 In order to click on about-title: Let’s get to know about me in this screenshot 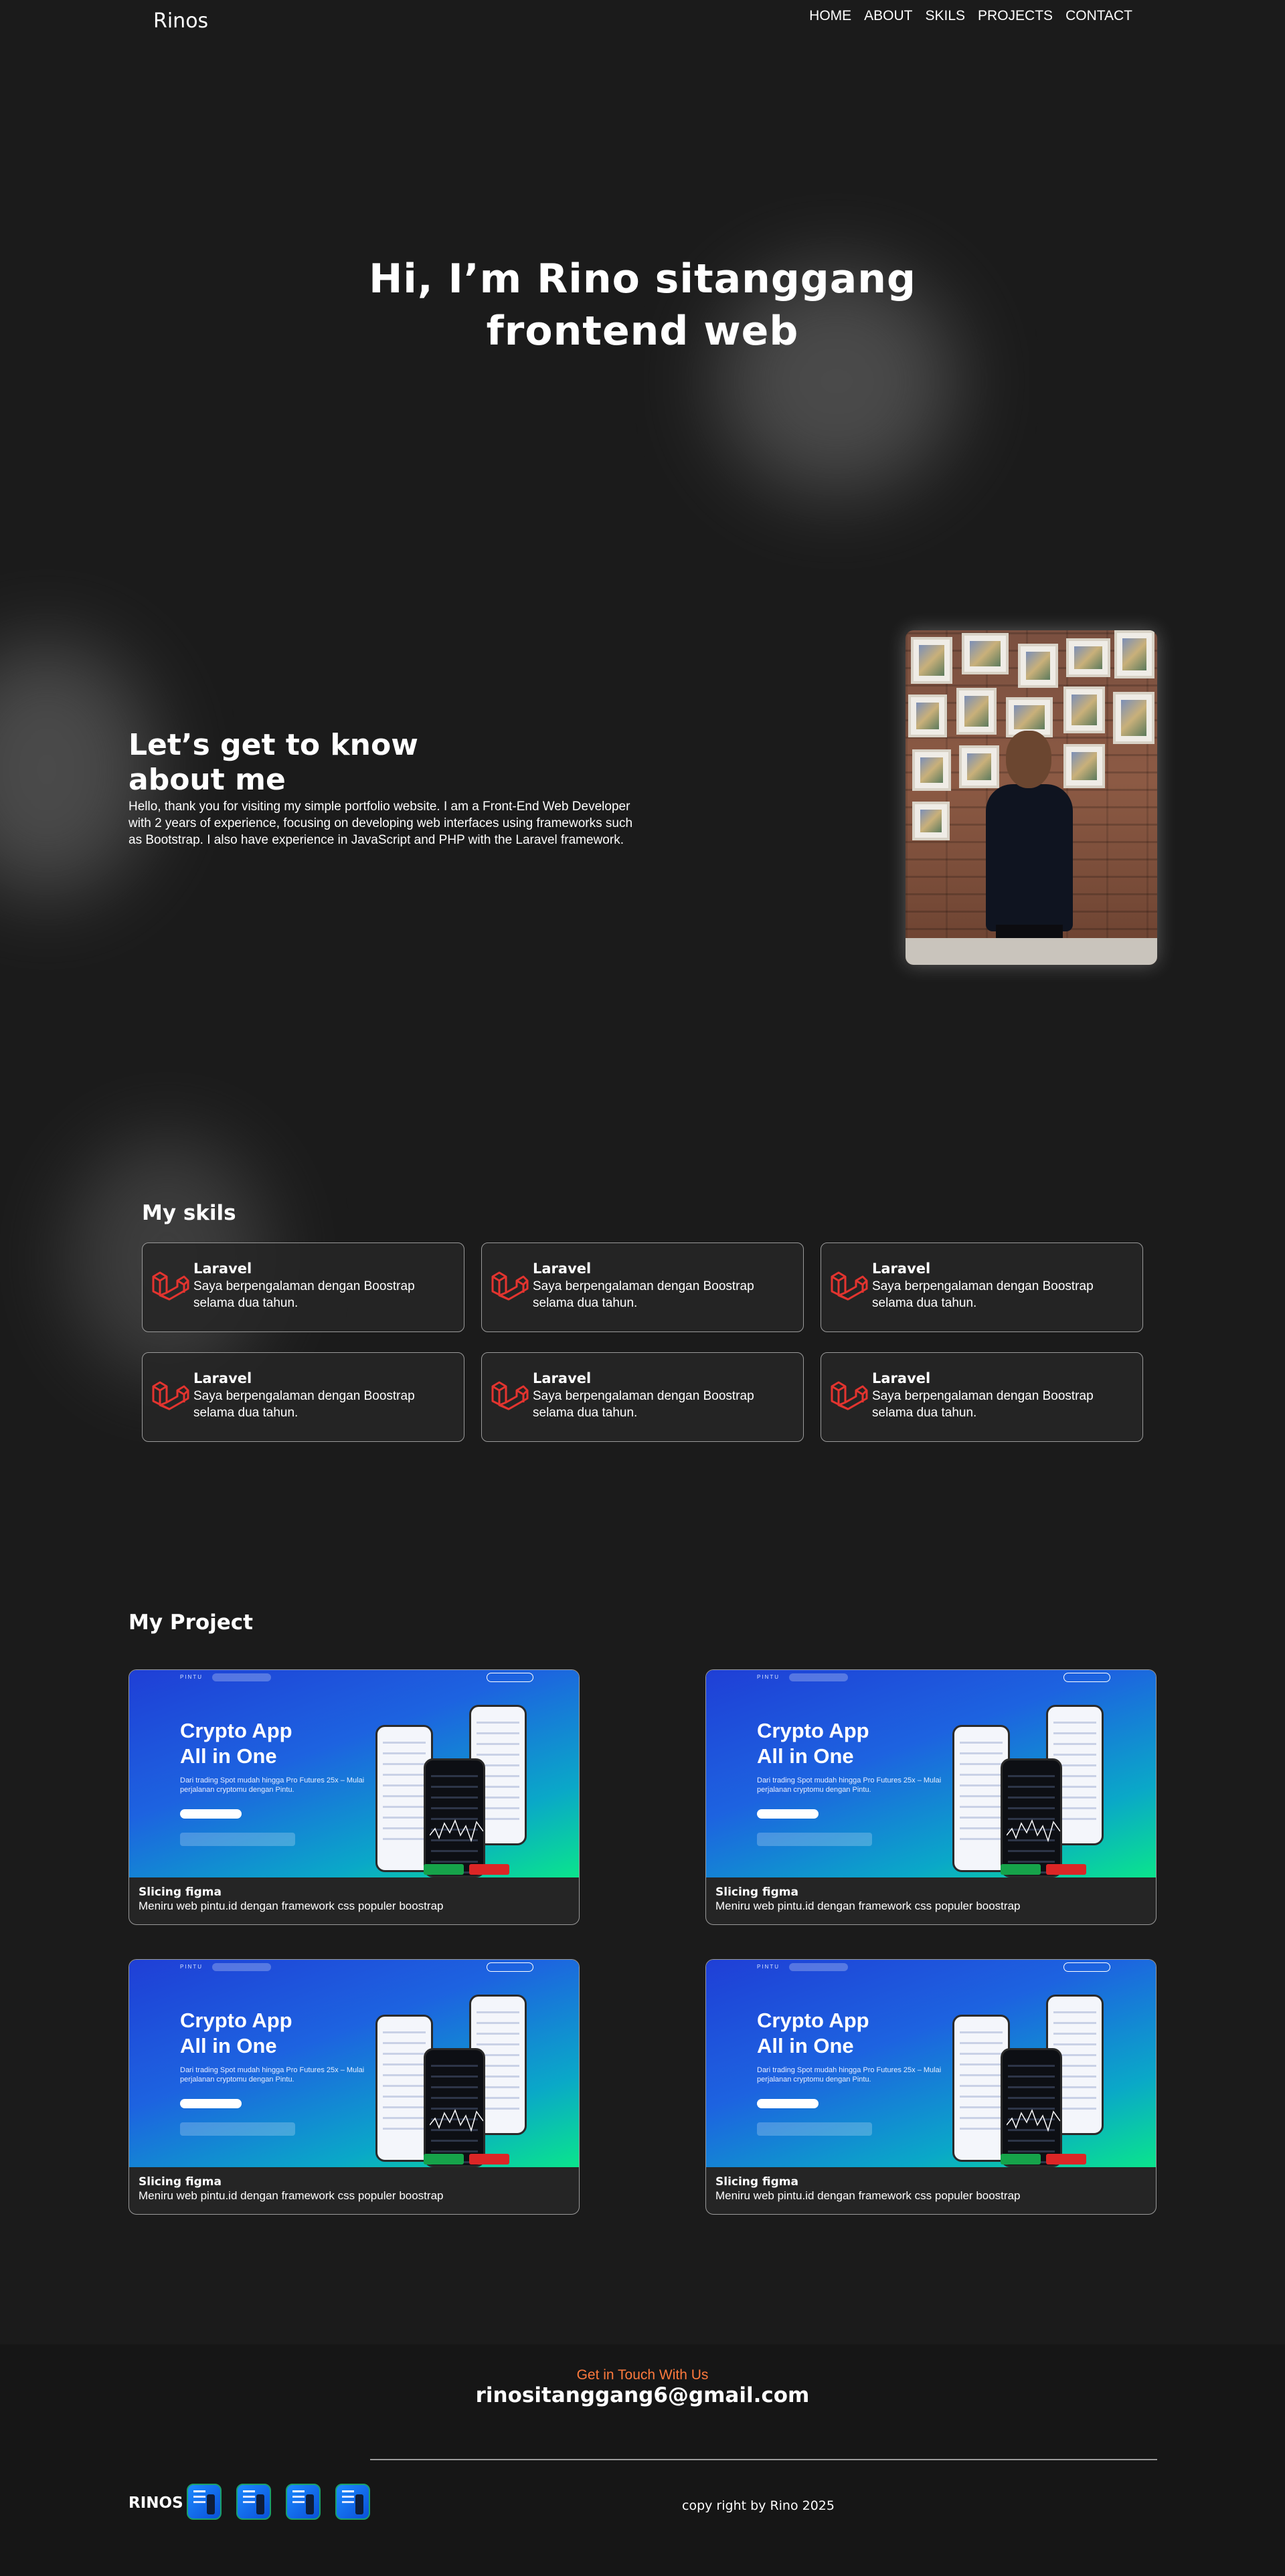, I will do `click(273, 763)`.